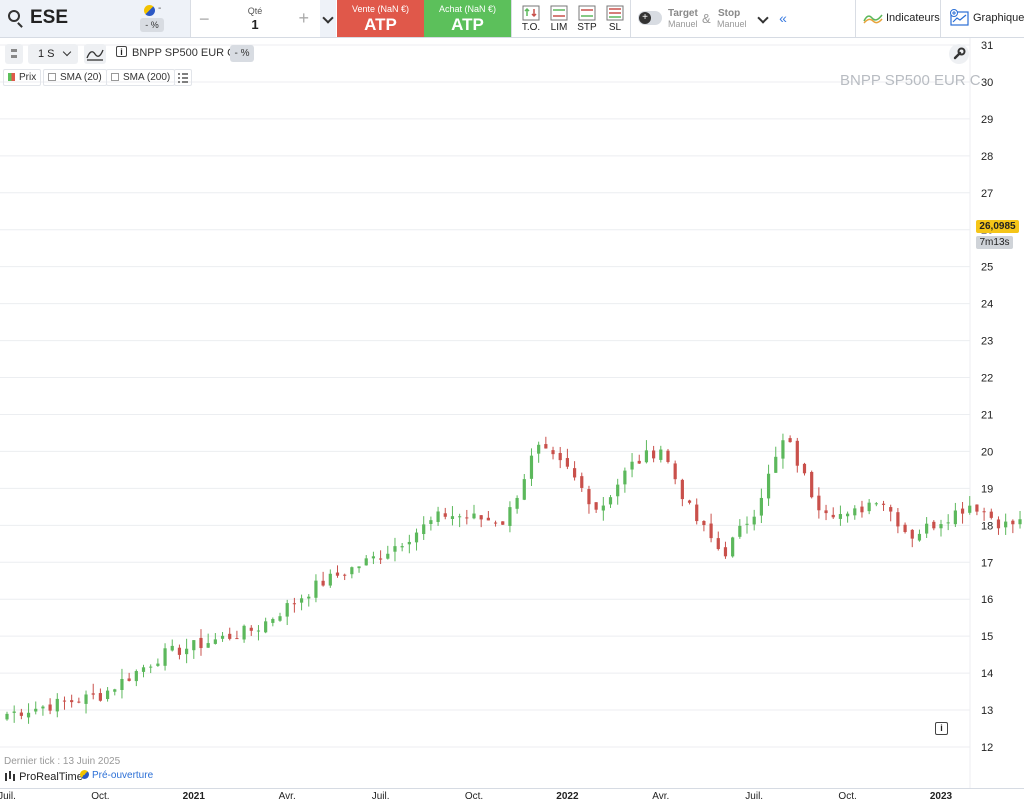 Image resolution: width=1024 pixels, height=805 pixels. What do you see at coordinates (987, 120) in the screenshot?
I see `y-tick-label: 29` at bounding box center [987, 120].